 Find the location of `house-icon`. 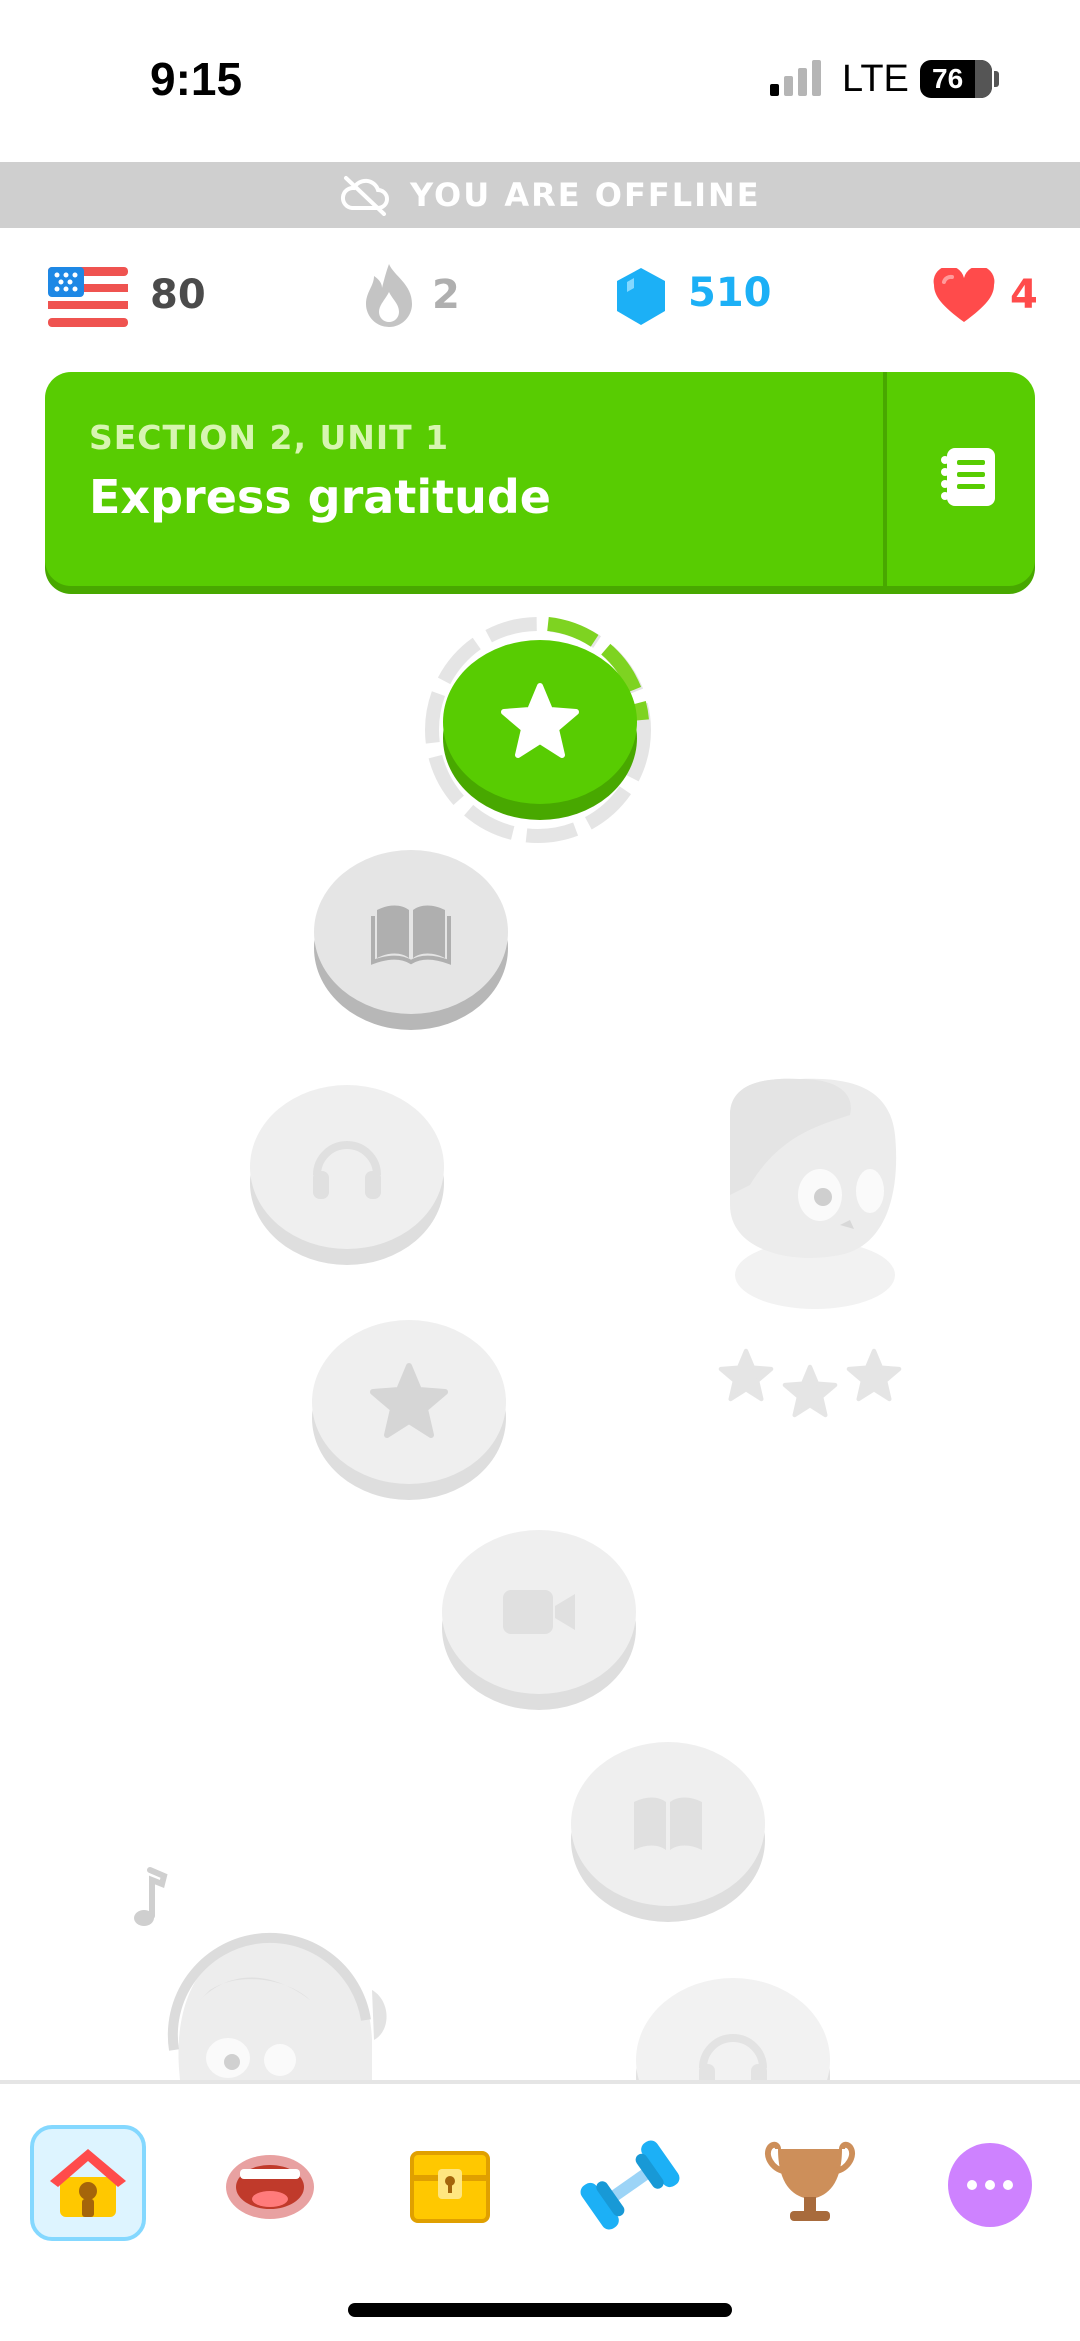

house-icon is located at coordinates (88, 2183).